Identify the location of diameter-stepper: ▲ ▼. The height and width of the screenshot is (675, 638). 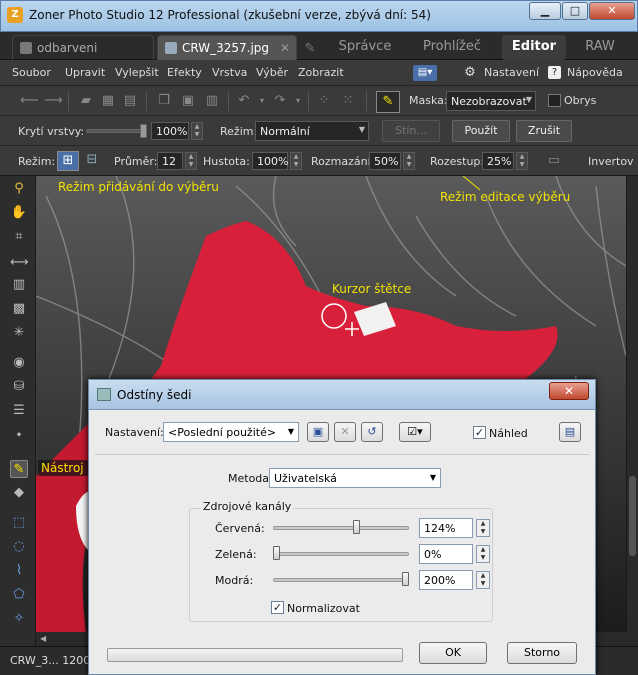
(191, 161).